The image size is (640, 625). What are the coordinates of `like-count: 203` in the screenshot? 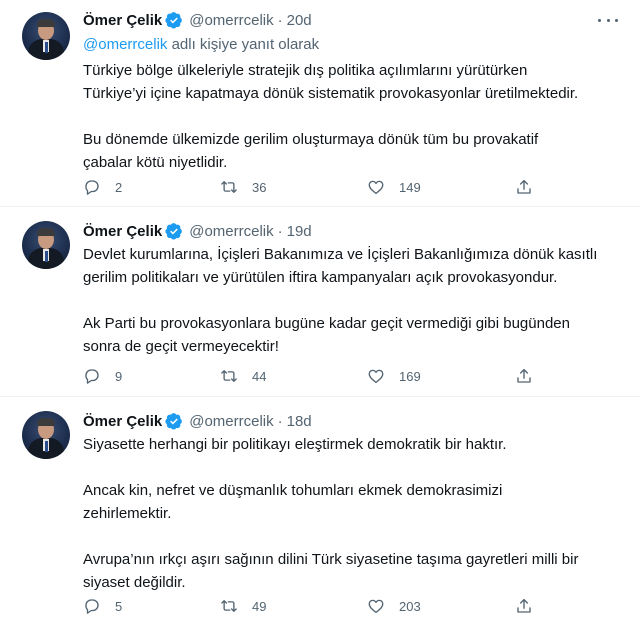 It's located at (410, 606).